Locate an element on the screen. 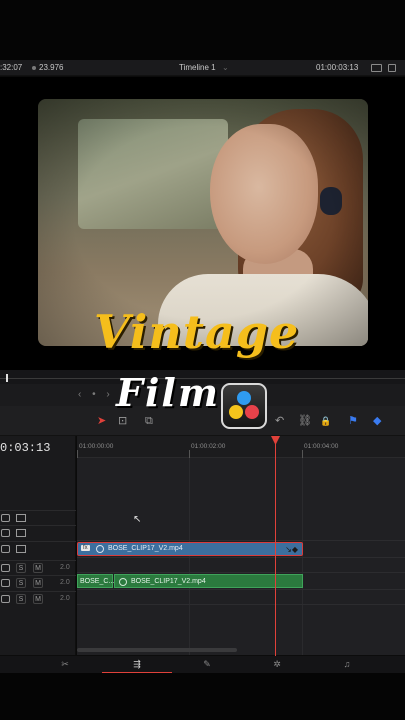  page-color-icon: ✲ is located at coordinates (277, 665).